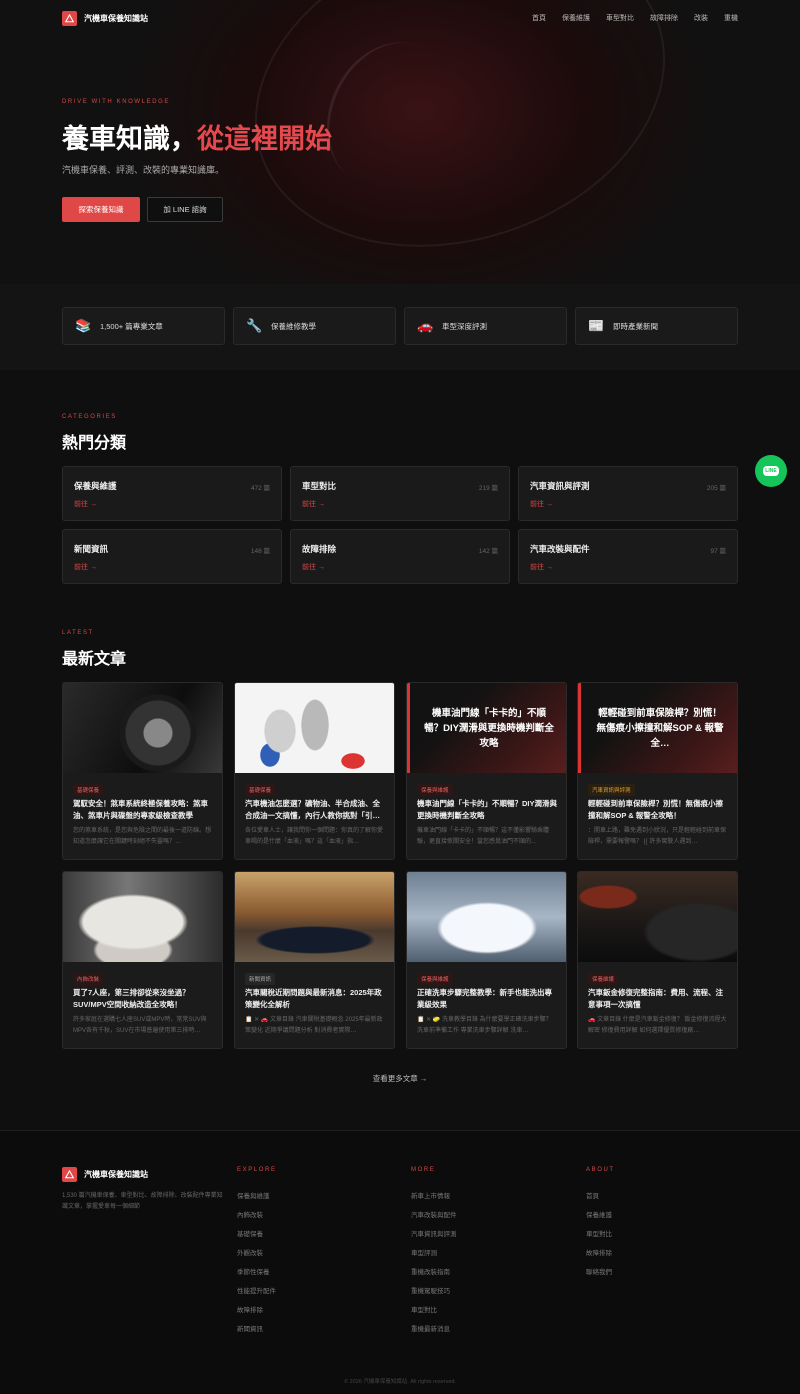 The width and height of the screenshot is (800, 1394). What do you see at coordinates (430, 1328) in the screenshot?
I see `footer-link: 重機最新消息` at bounding box center [430, 1328].